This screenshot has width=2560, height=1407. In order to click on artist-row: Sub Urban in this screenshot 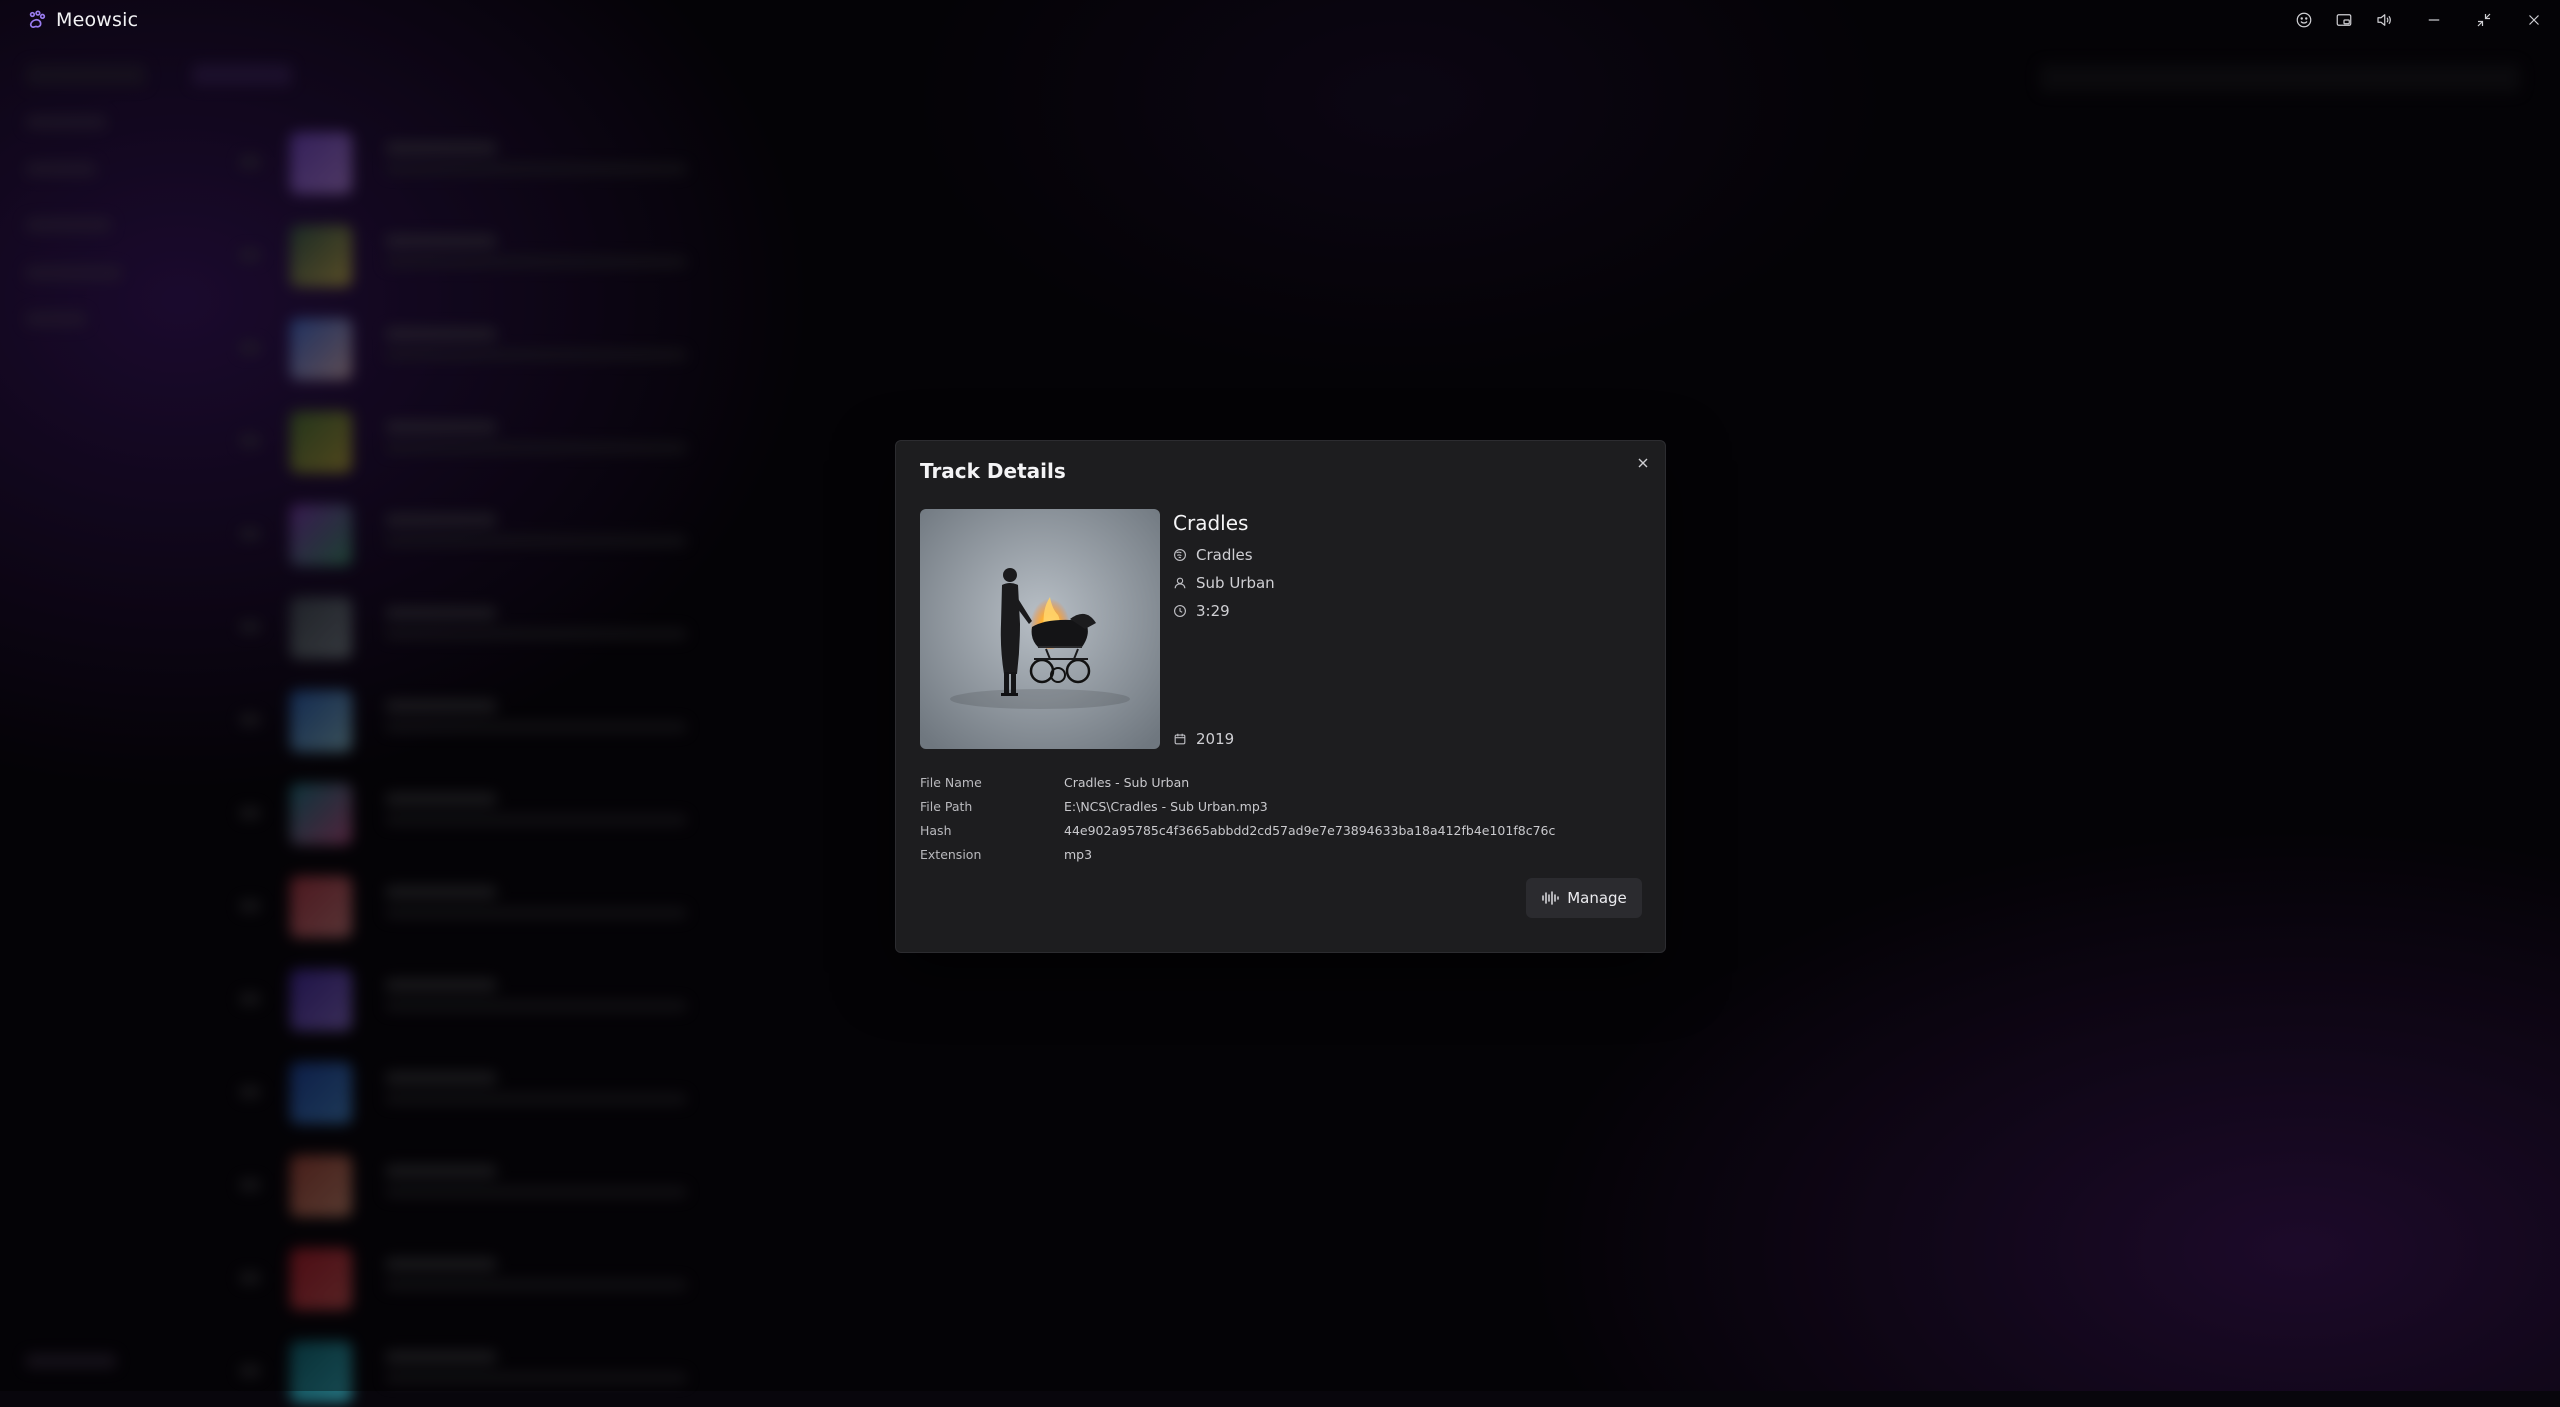, I will do `click(1224, 583)`.